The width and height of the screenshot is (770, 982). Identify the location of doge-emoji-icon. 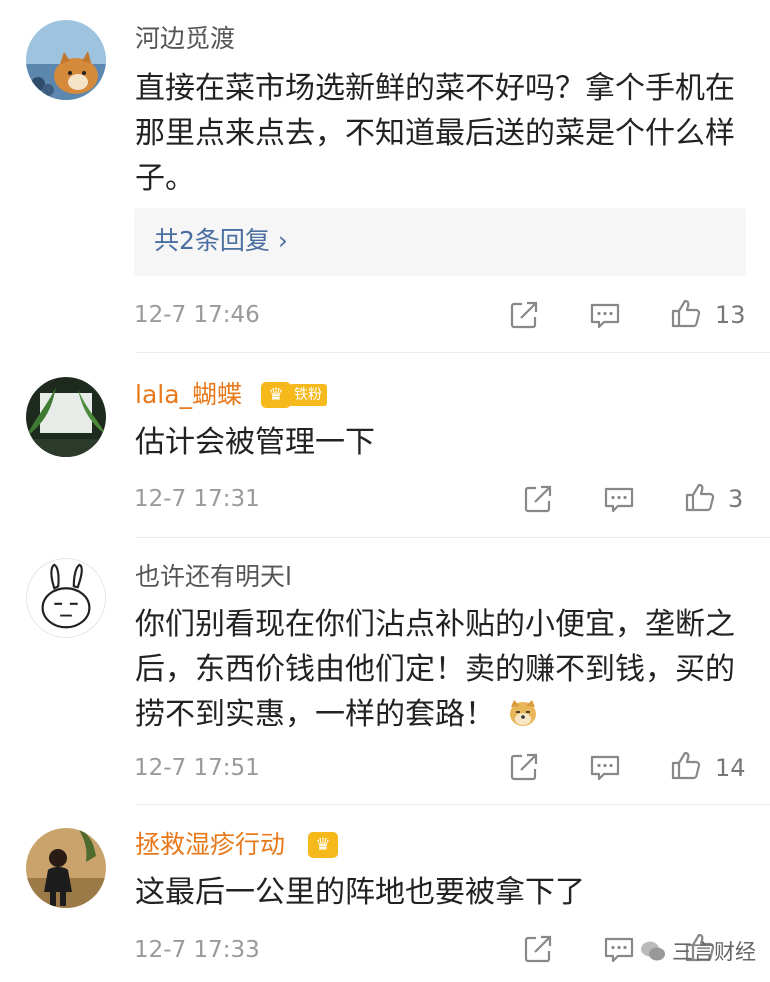
(523, 713).